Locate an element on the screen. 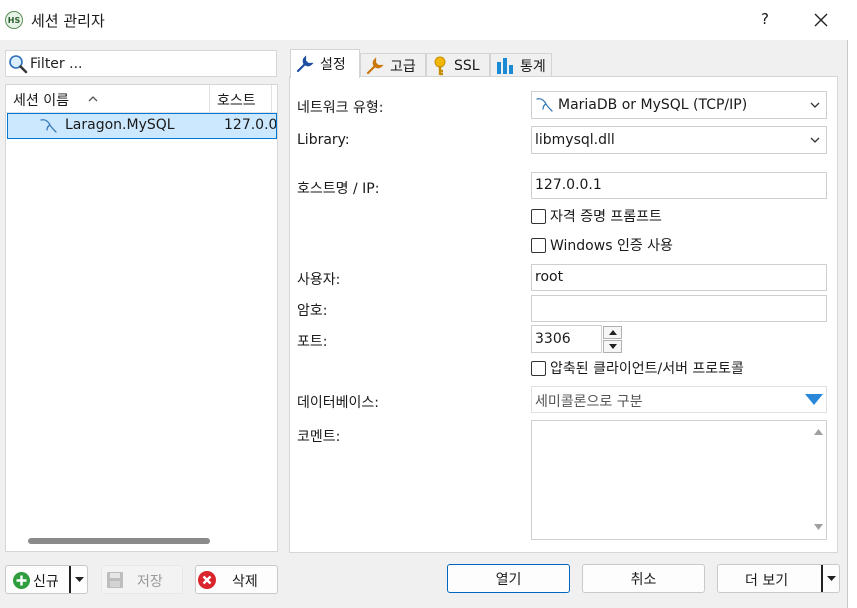 The width and height of the screenshot is (857, 608). more-button: 더 보기 is located at coordinates (778, 578).